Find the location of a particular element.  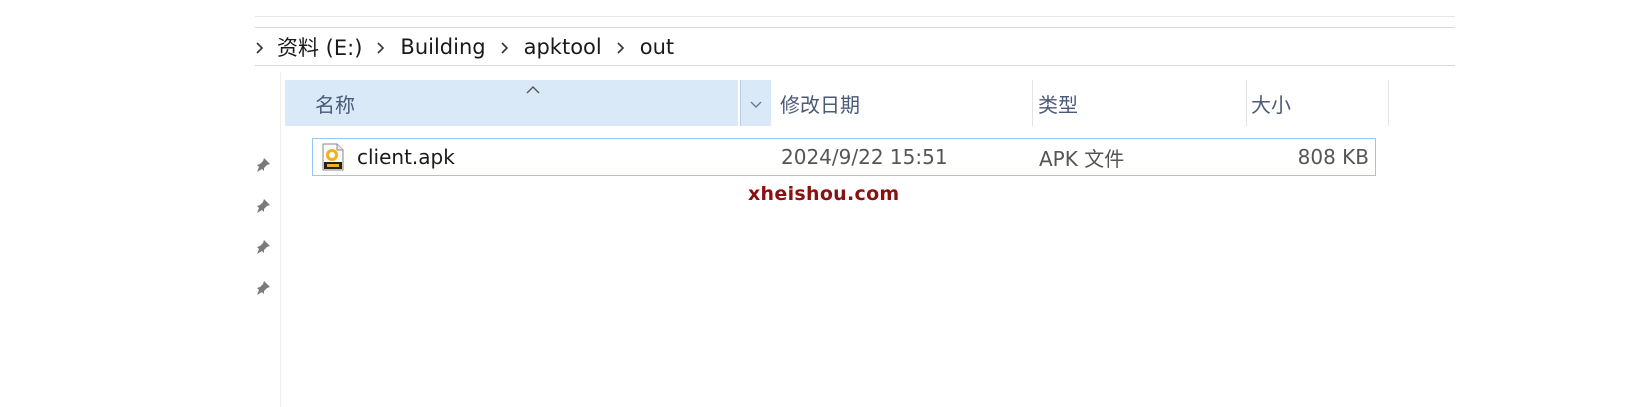

column-header-date-modified: 修改日期 is located at coordinates (820, 103).